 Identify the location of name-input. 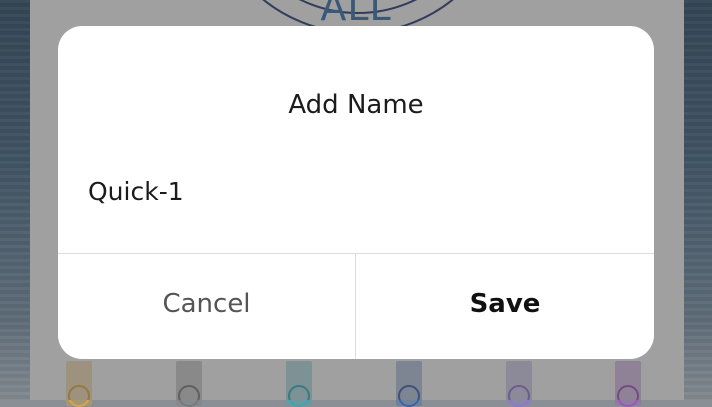
(353, 191).